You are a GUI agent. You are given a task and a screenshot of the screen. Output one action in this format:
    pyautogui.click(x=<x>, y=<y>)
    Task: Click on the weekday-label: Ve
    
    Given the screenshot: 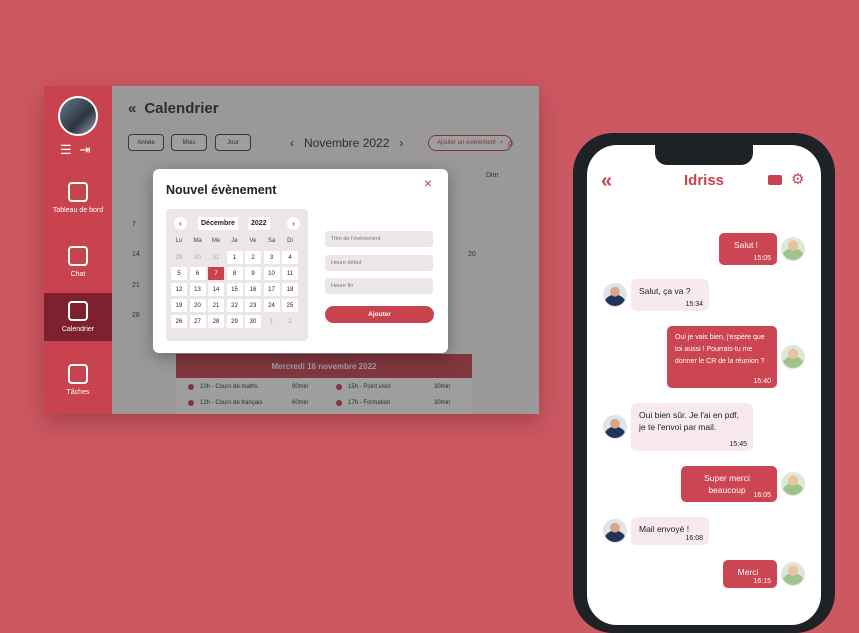 What is the action you would take?
    pyautogui.click(x=253, y=241)
    